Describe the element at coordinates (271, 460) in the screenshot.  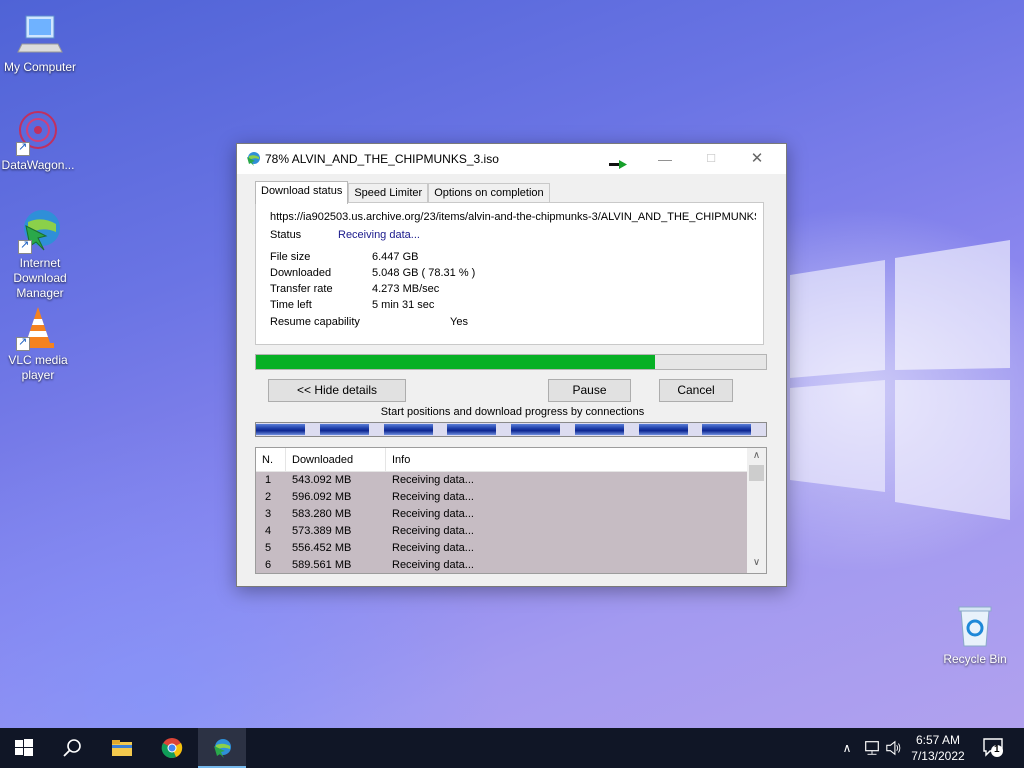
I see `column-header-number: N.` at that location.